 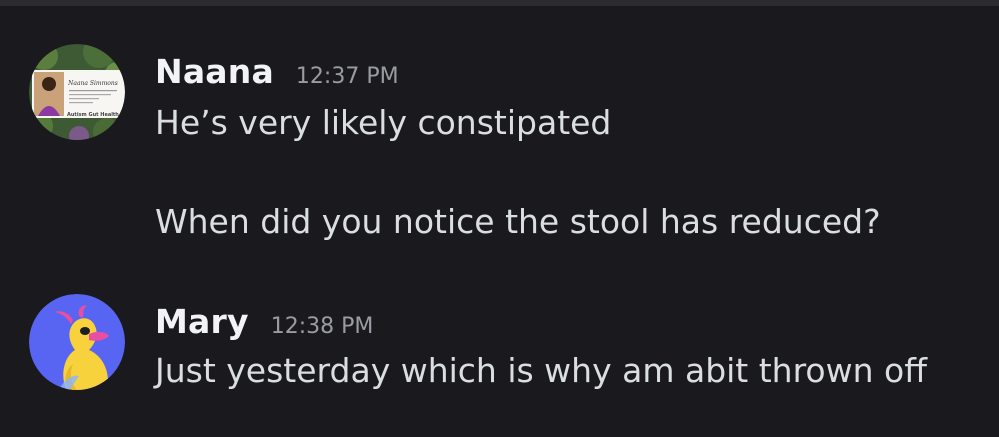 I want to click on top-divider, so click(x=499, y=3).